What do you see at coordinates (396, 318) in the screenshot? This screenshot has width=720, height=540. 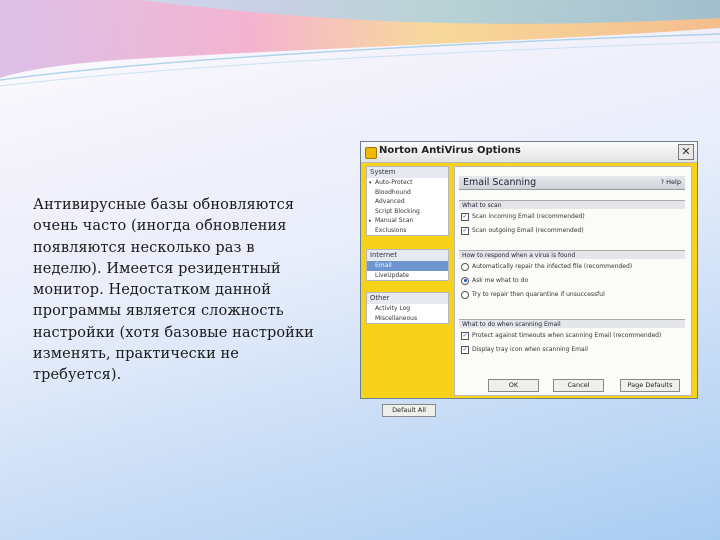 I see `sidebar-item-label: Miscellaneous` at bounding box center [396, 318].